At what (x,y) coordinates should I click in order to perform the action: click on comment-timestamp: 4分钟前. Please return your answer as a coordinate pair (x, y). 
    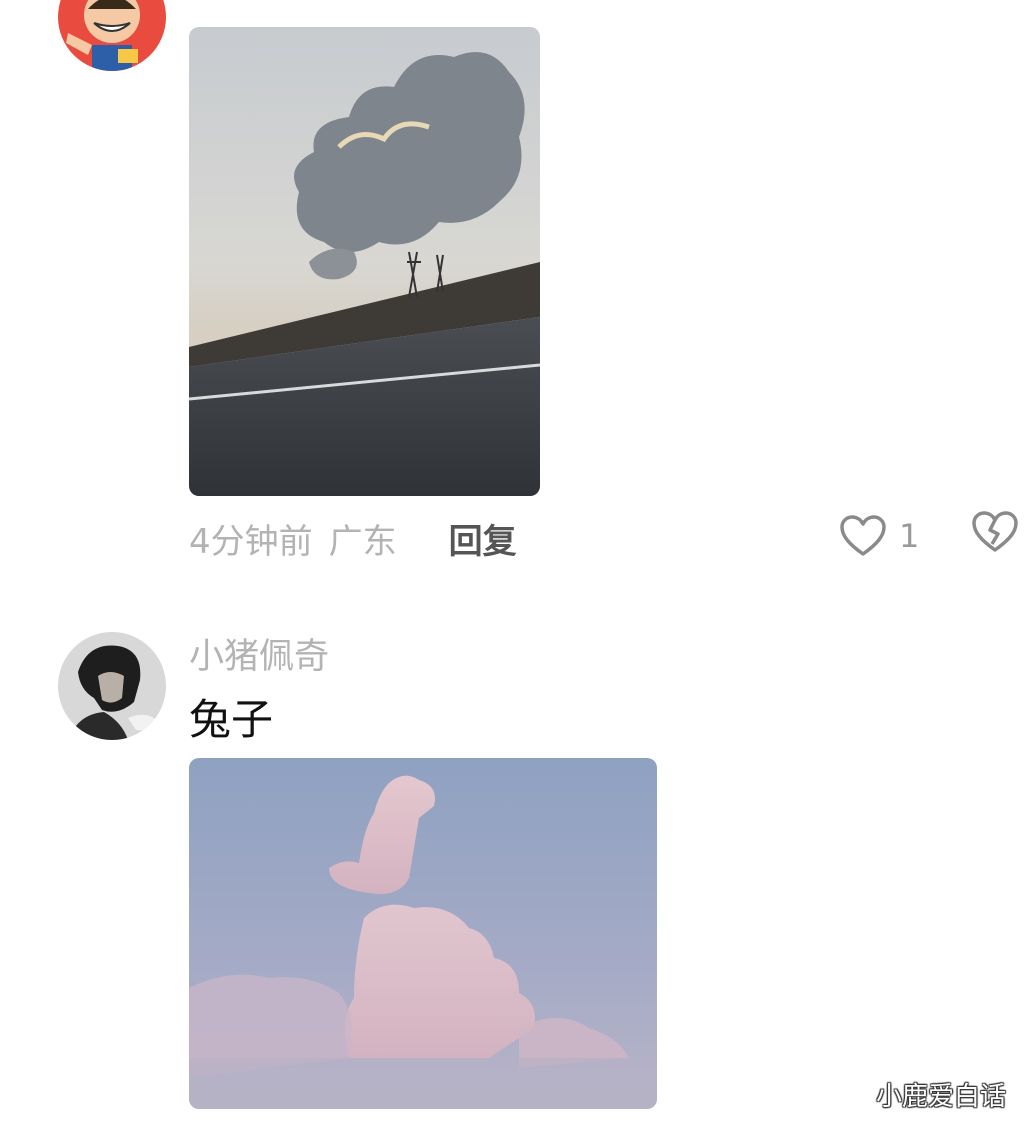
    Looking at the image, I should click on (251, 541).